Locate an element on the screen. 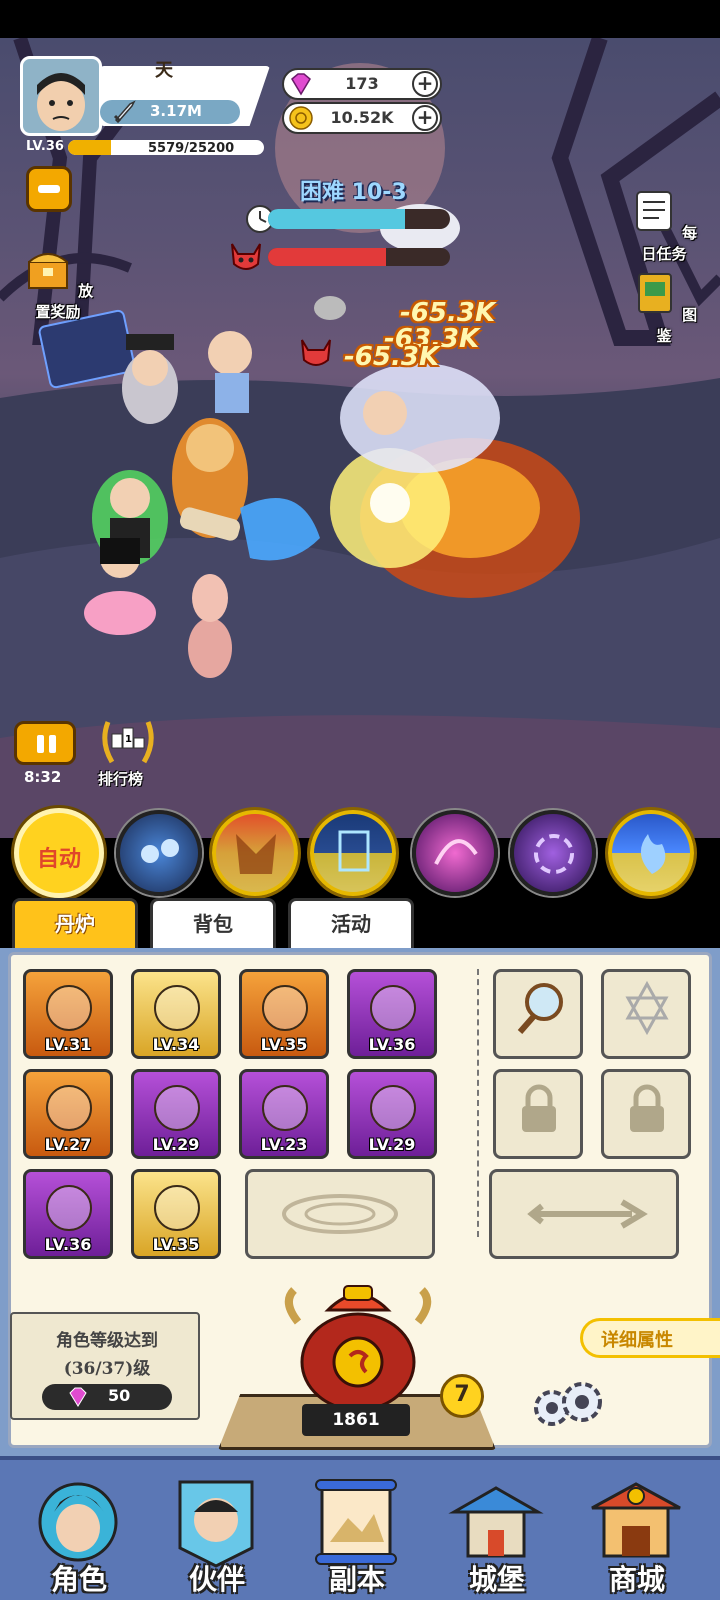  thunder-rune-icon is located at coordinates (354, 851).